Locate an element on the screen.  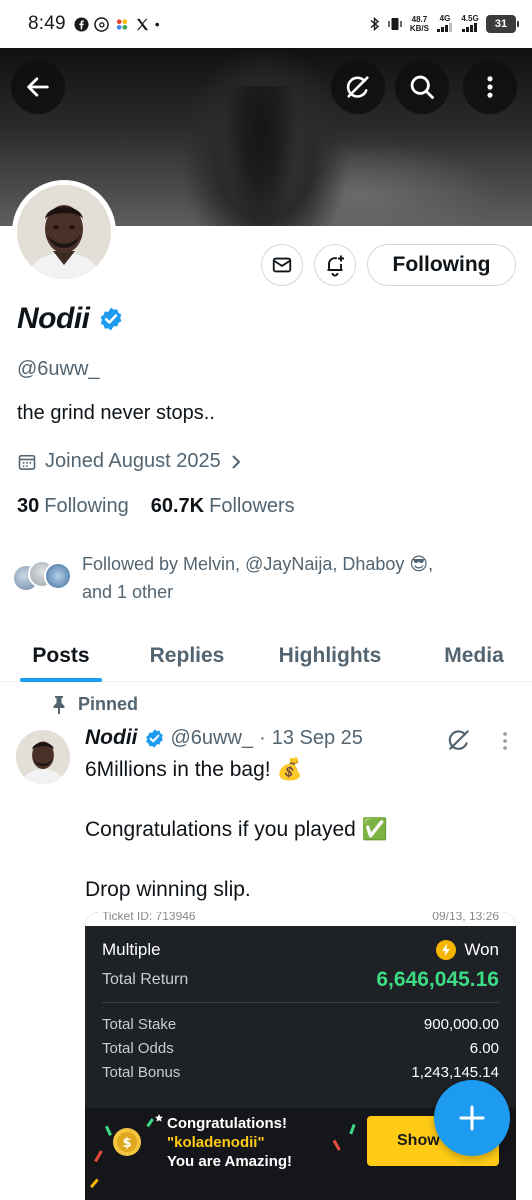
photos-icon is located at coordinates (121, 24).